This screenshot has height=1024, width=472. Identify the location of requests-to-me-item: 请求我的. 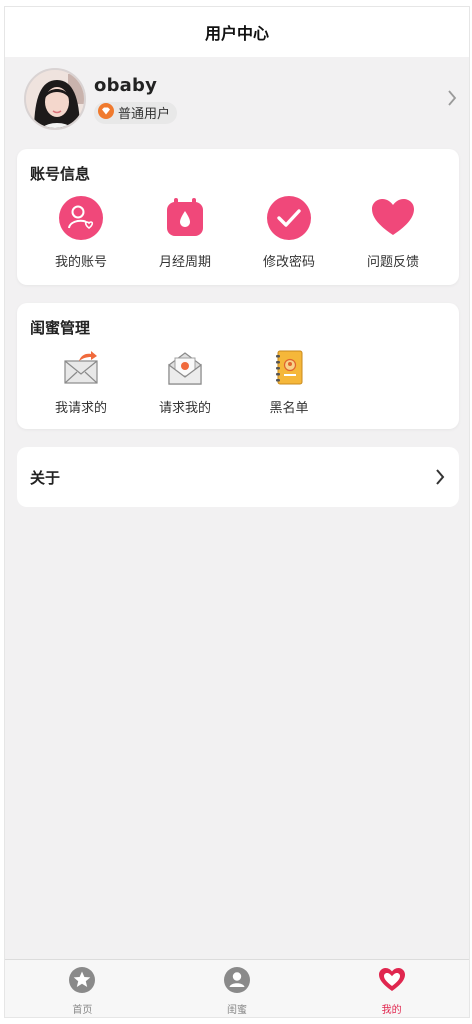
(185, 382).